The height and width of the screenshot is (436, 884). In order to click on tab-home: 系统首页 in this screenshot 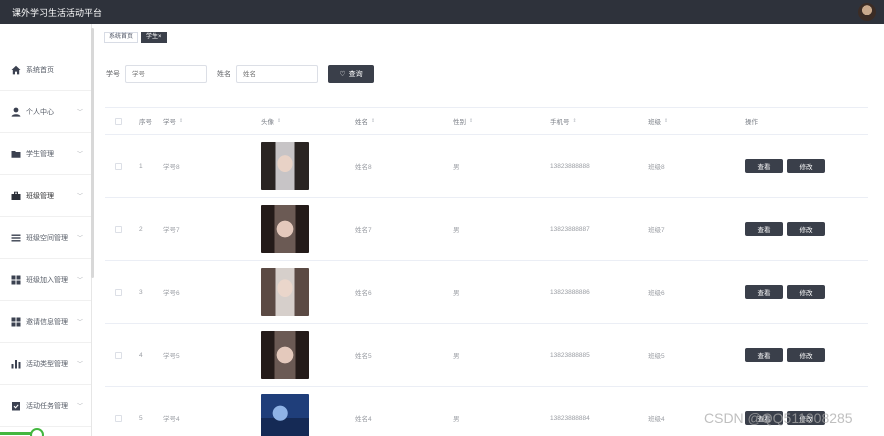, I will do `click(121, 37)`.